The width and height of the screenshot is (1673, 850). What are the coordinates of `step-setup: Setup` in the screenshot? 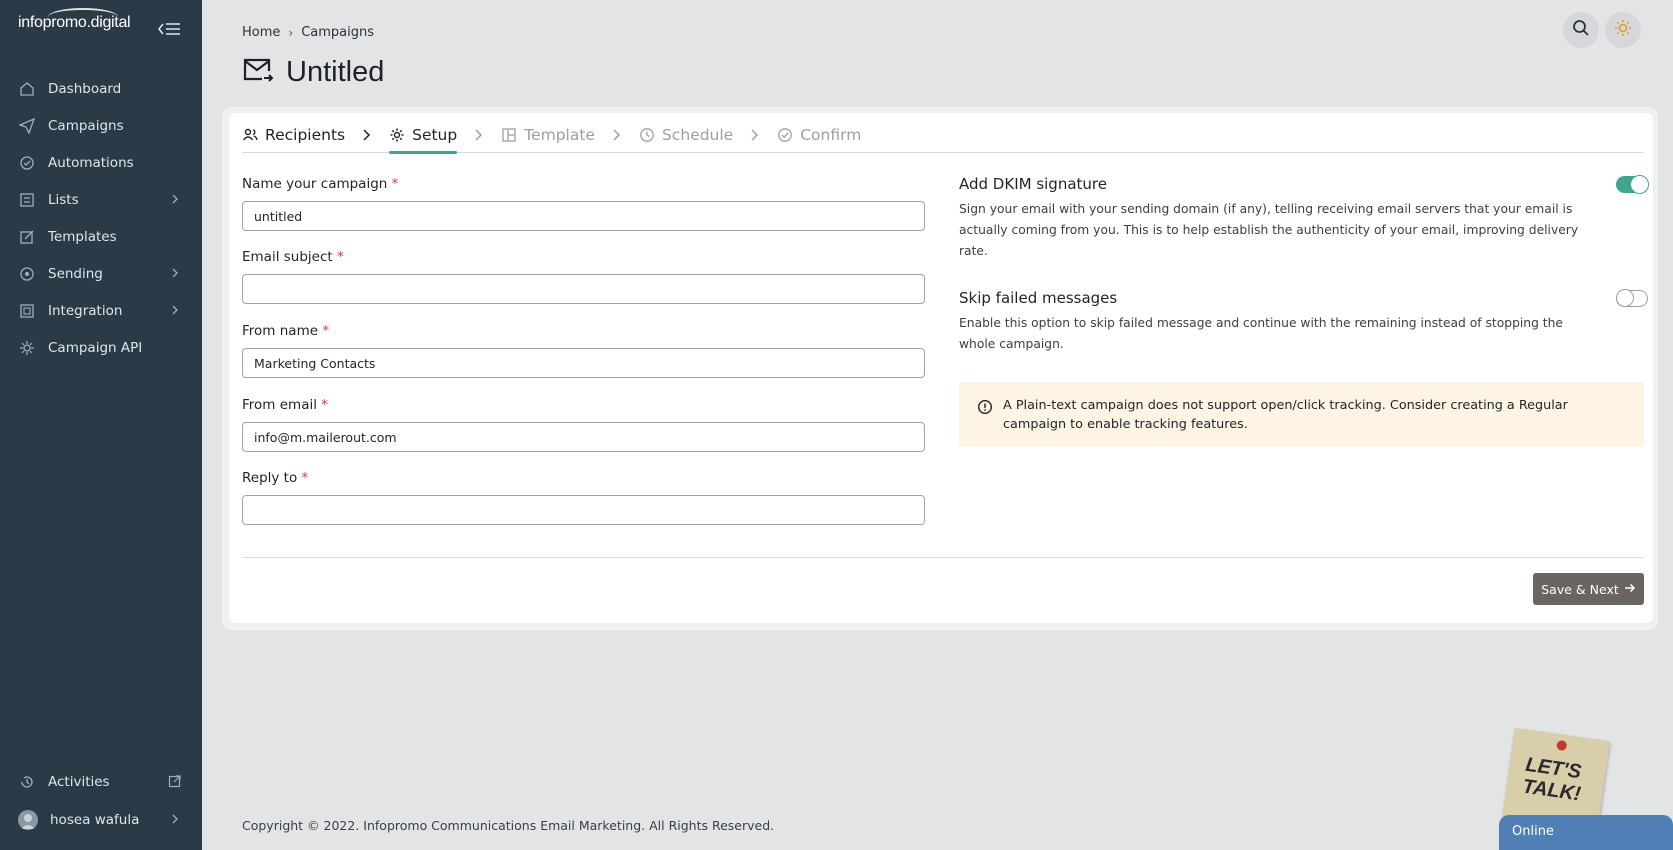 It's located at (423, 135).